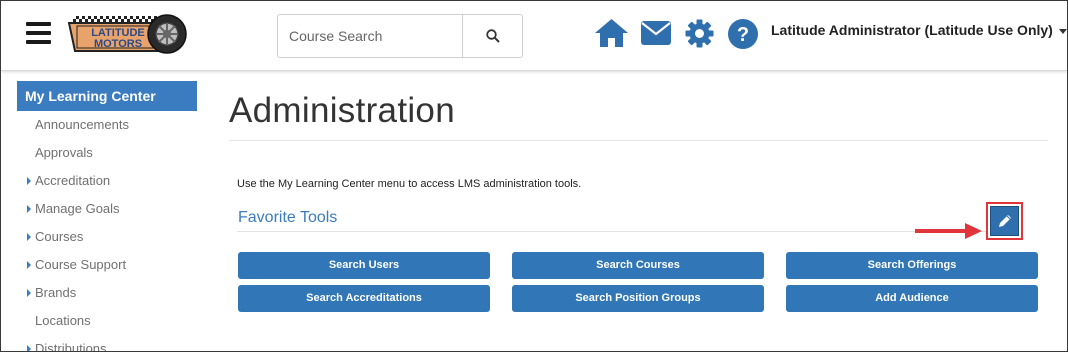 The height and width of the screenshot is (352, 1068). Describe the element at coordinates (638, 298) in the screenshot. I see `tool-button-search-position-groups: Search Position Groups` at that location.